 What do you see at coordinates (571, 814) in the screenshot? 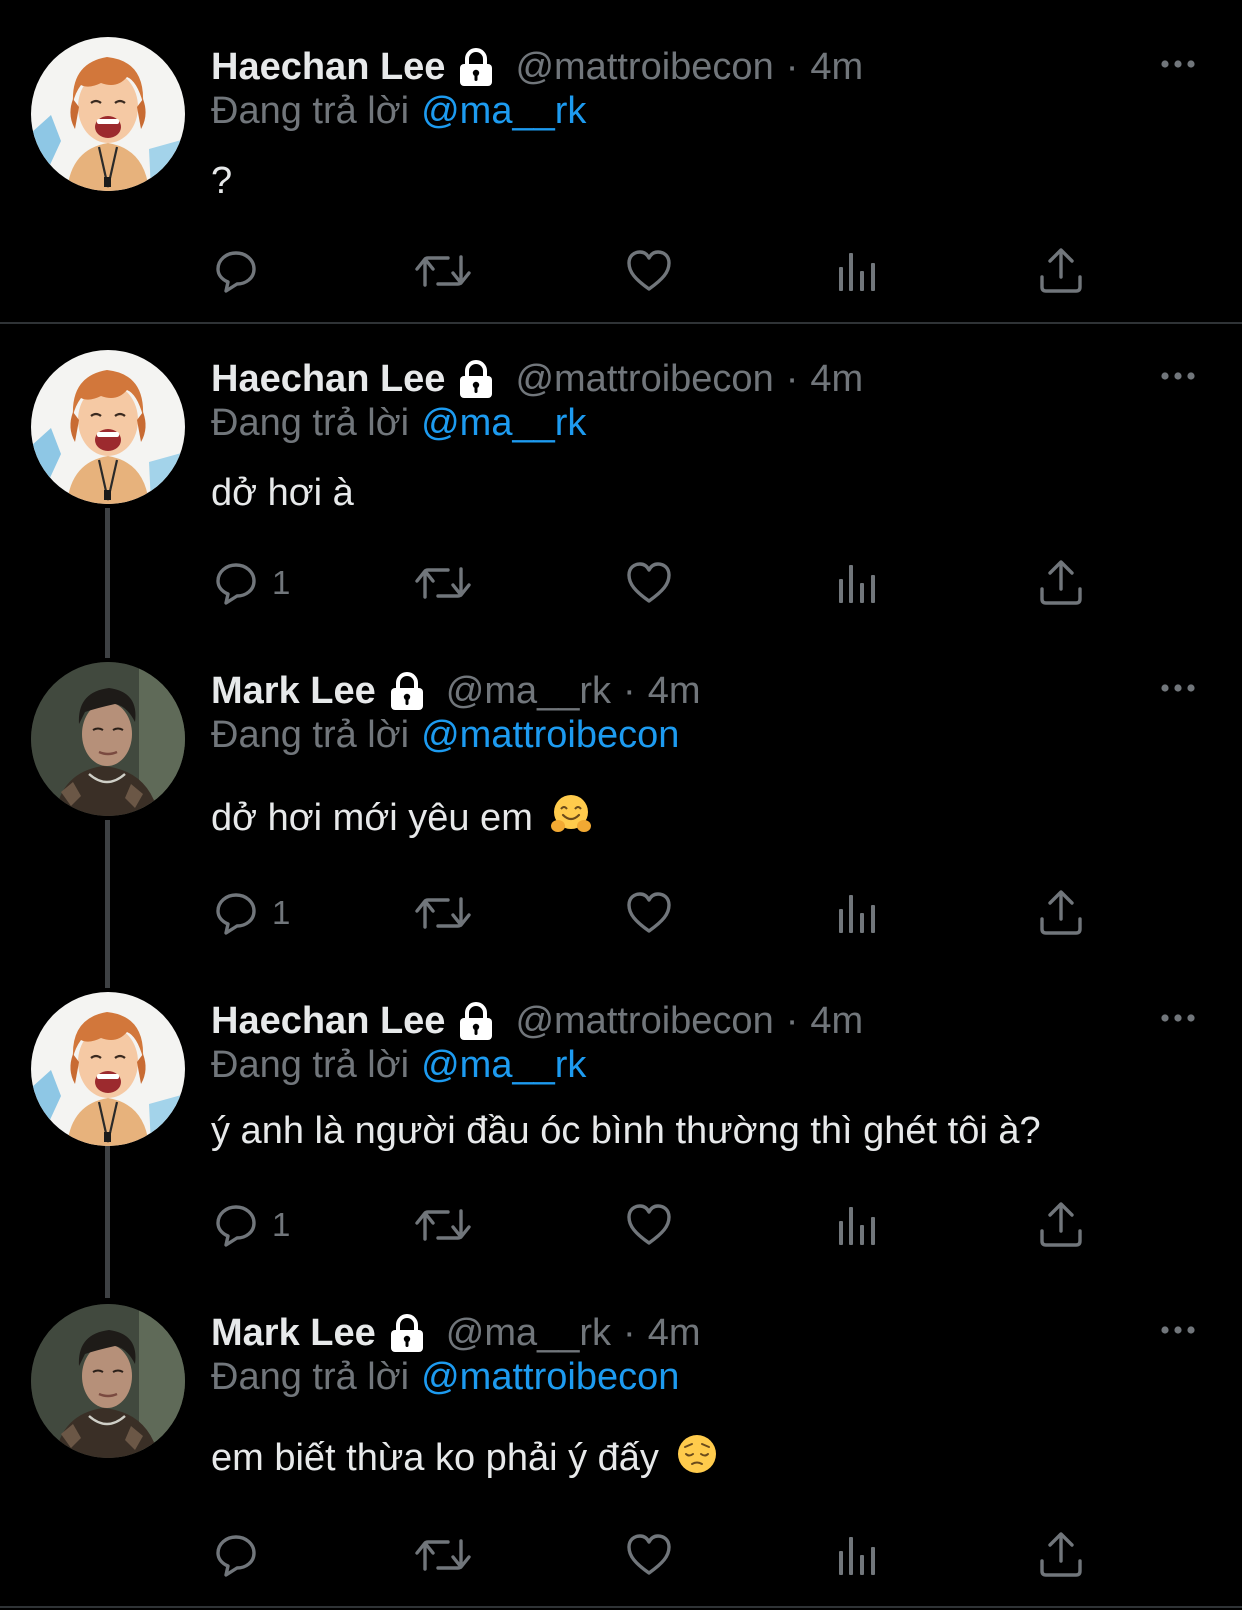
I see `hugging-face-emoji` at bounding box center [571, 814].